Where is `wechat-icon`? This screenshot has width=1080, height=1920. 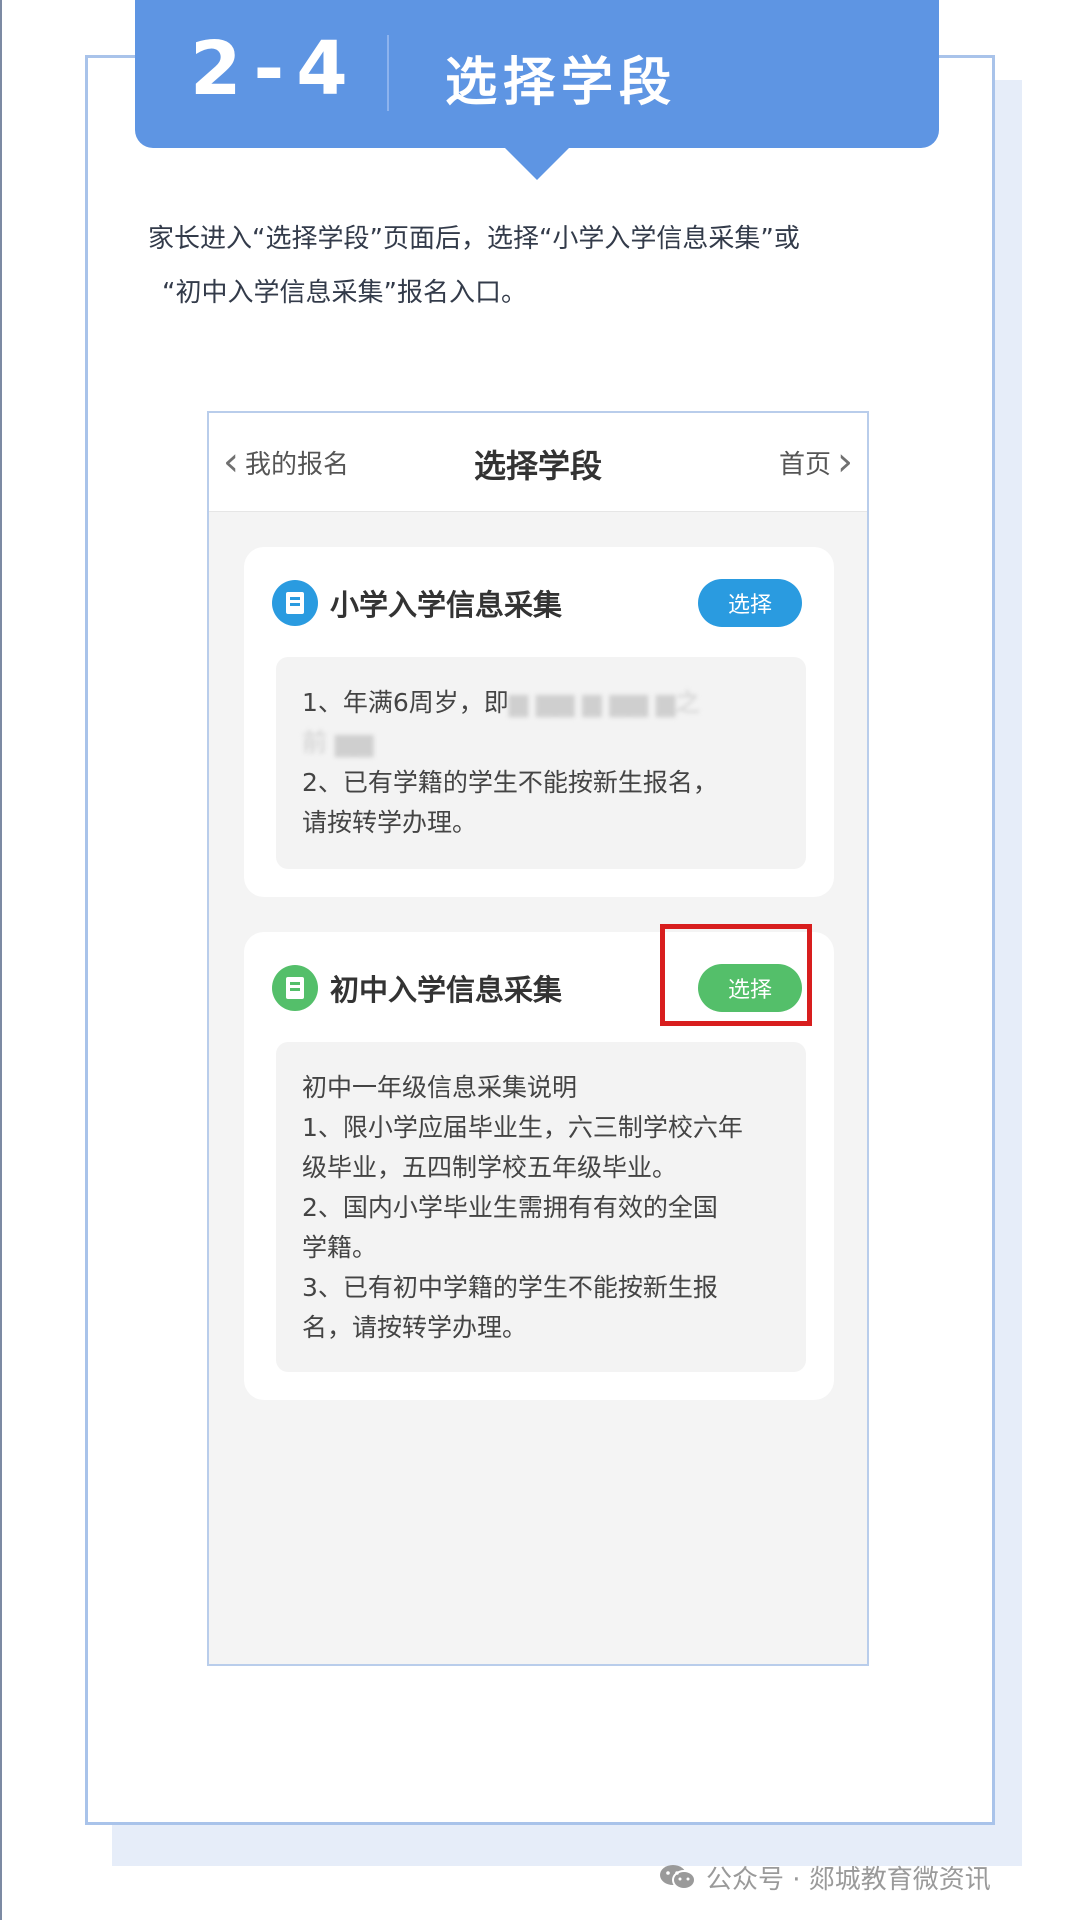 wechat-icon is located at coordinates (678, 1877).